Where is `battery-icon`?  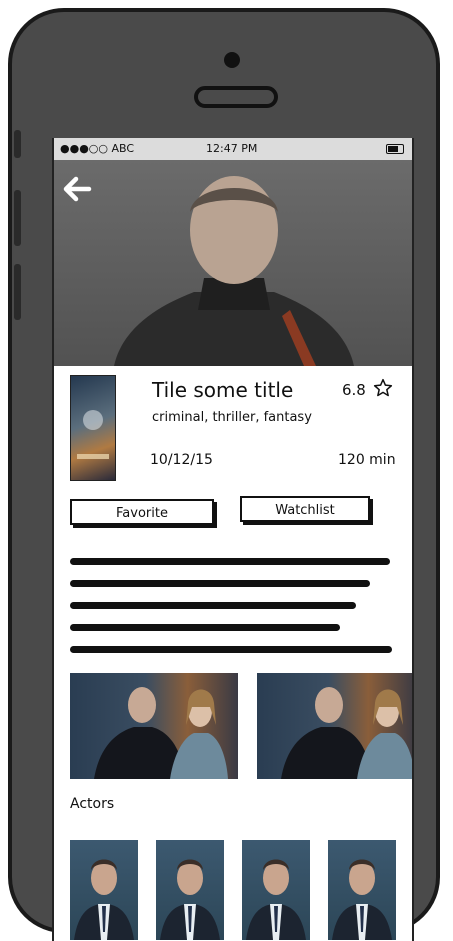
battery-icon is located at coordinates (395, 149).